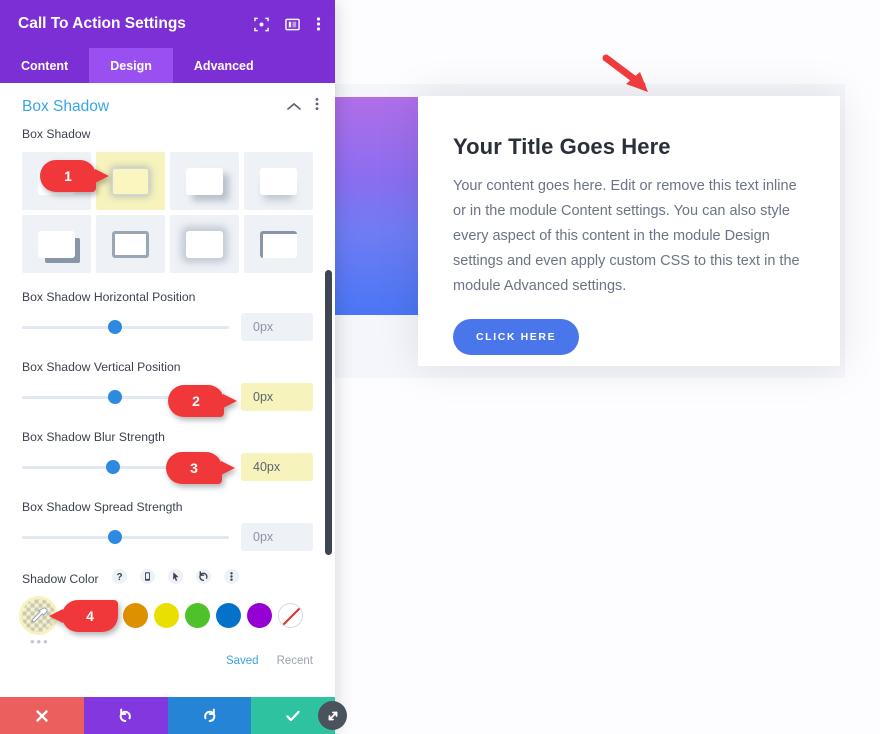 The width and height of the screenshot is (880, 734). I want to click on saved-tab: Saved, so click(242, 661).